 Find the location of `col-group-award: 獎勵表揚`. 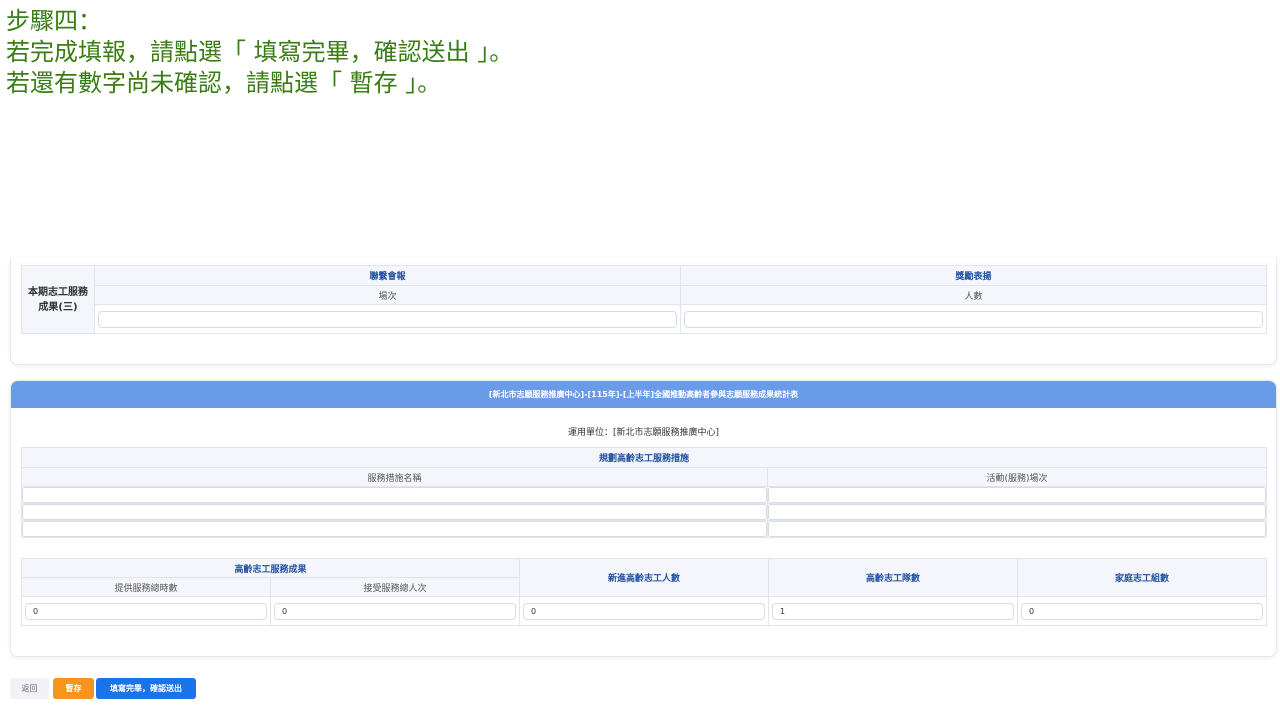

col-group-award: 獎勵表揚 is located at coordinates (973, 275).